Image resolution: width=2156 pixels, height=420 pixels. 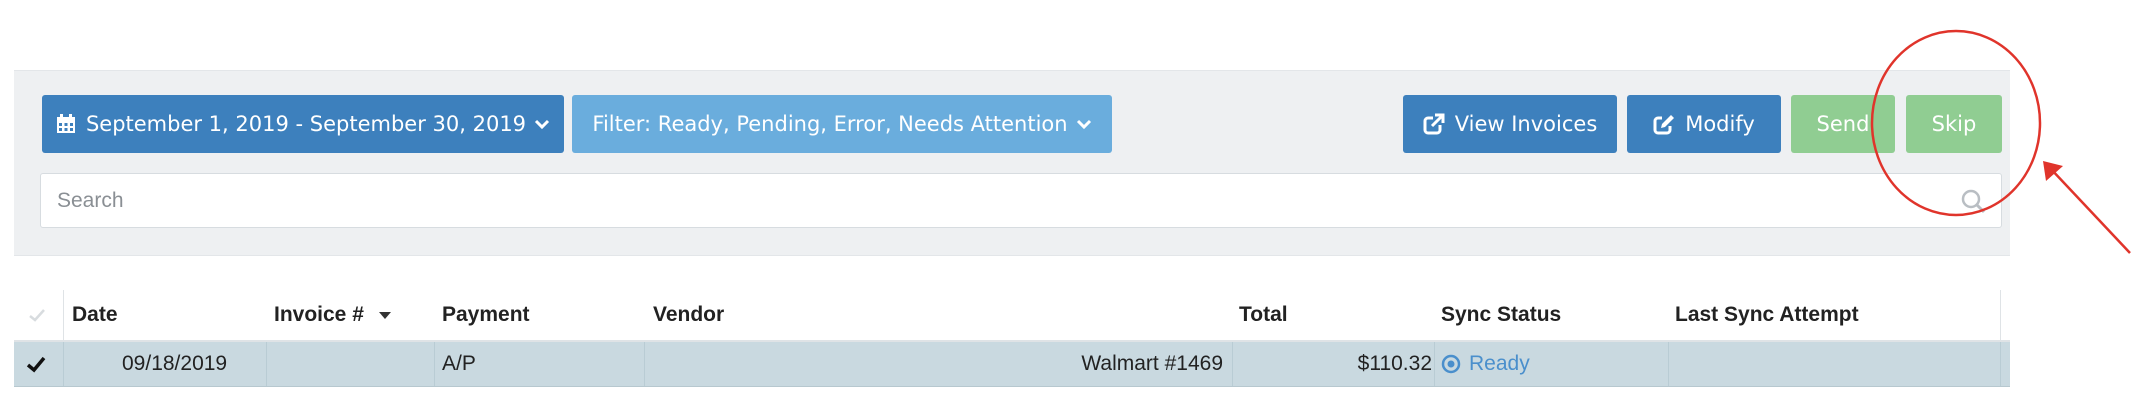 I want to click on date-range-label: September 1, 2019 - September 30, 2019, so click(x=306, y=124).